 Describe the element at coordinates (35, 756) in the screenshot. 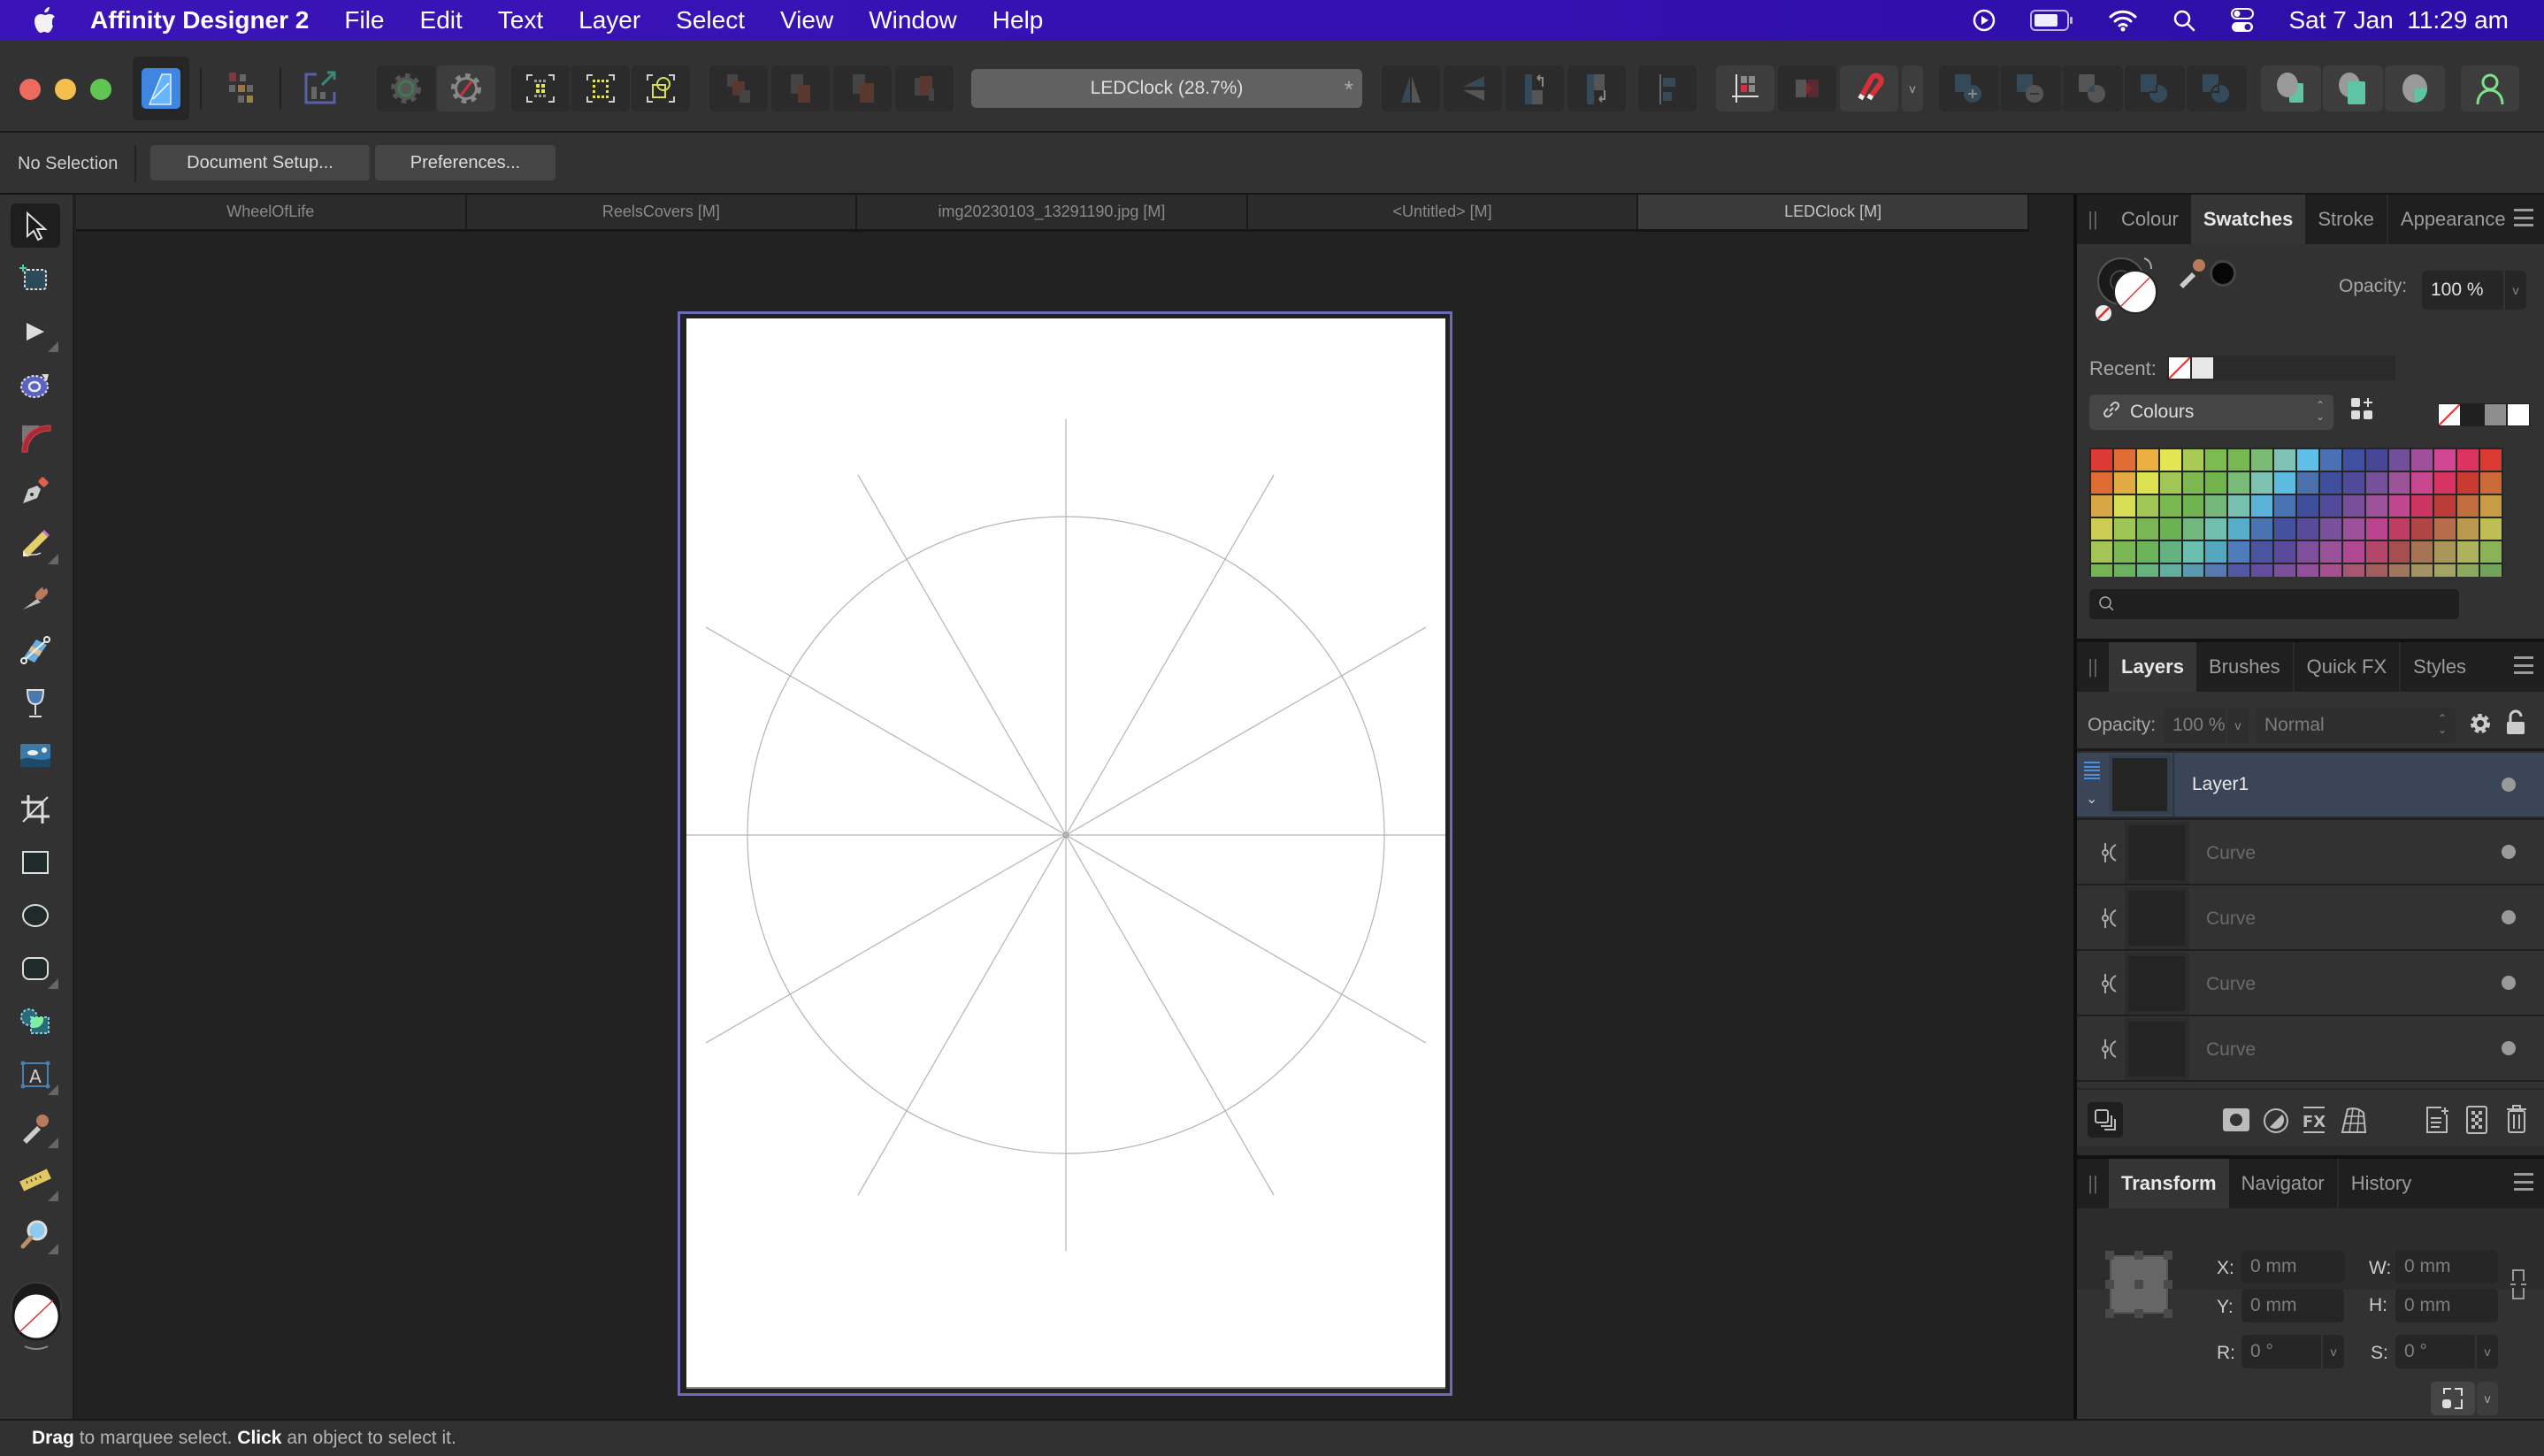

I see `place-image-tool` at that location.